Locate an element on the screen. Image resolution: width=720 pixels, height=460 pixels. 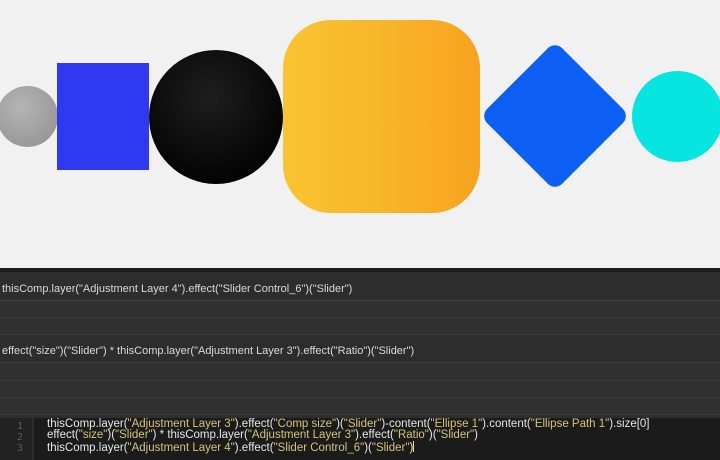
text-caret is located at coordinates (414, 446).